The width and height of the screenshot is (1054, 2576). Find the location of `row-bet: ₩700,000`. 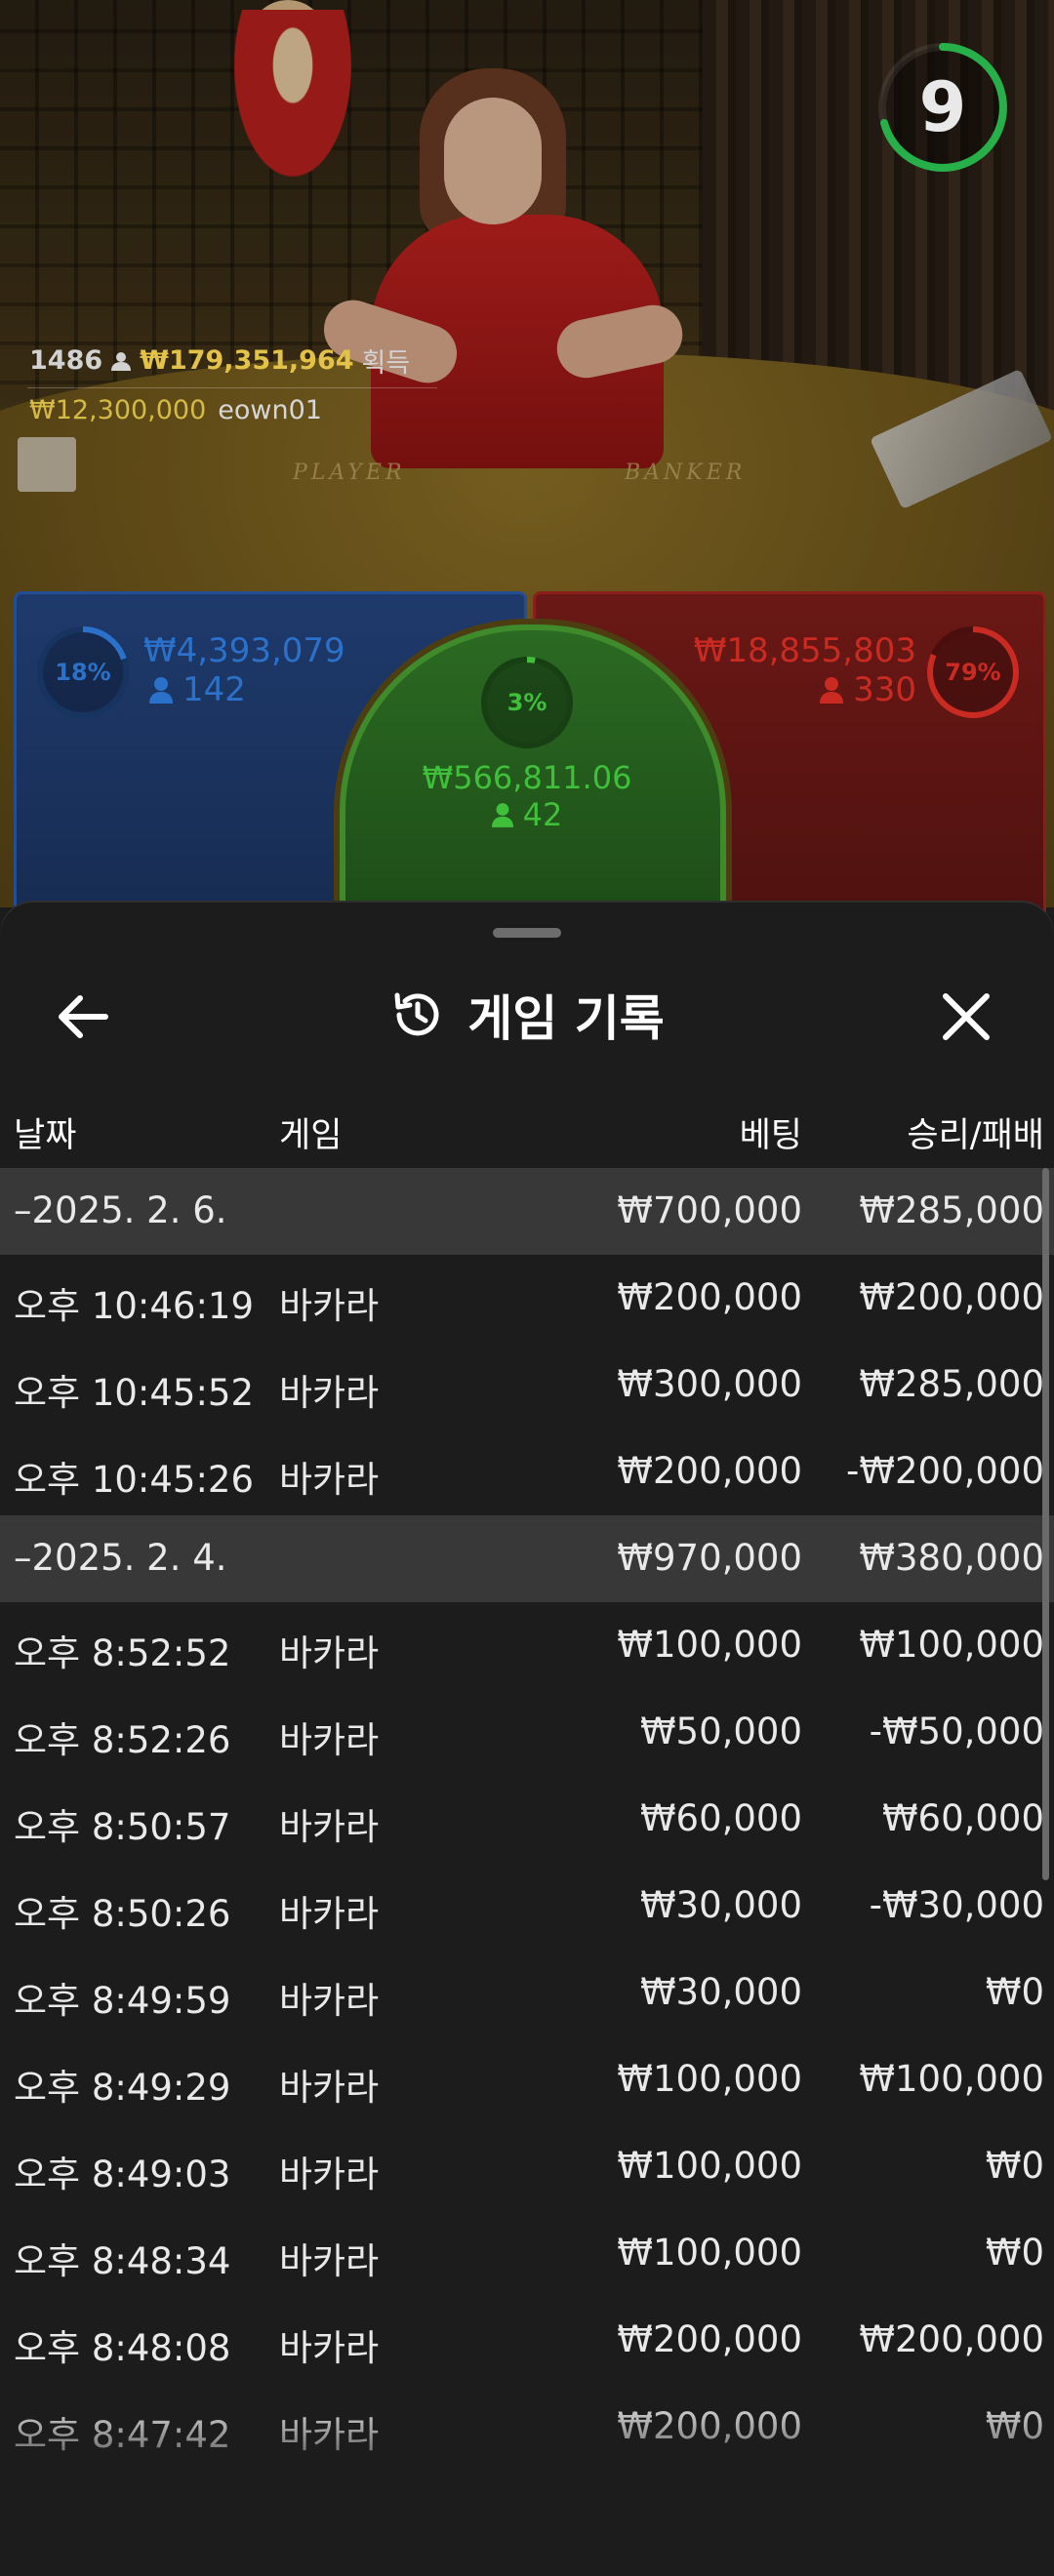

row-bet: ₩700,000 is located at coordinates (709, 1210).